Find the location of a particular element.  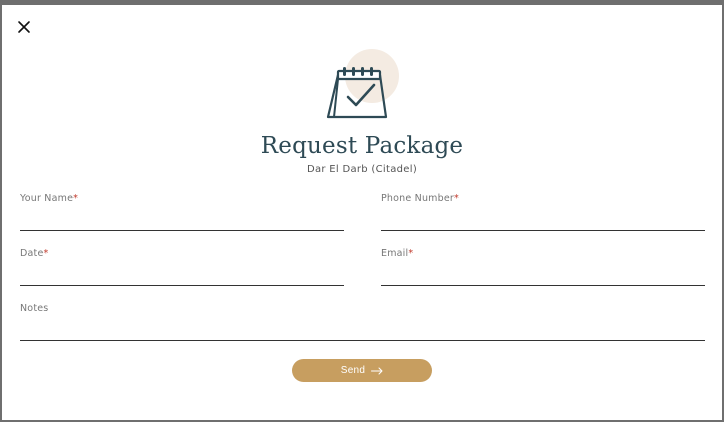

close-button is located at coordinates (24, 27).